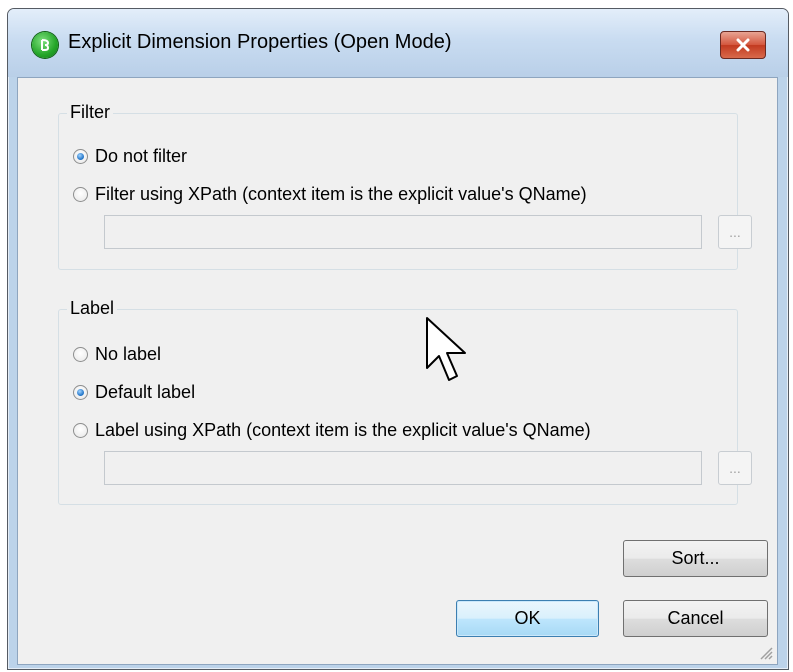 This screenshot has height=672, width=793. Describe the element at coordinates (403, 468) in the screenshot. I see `label-xpath-field` at that location.